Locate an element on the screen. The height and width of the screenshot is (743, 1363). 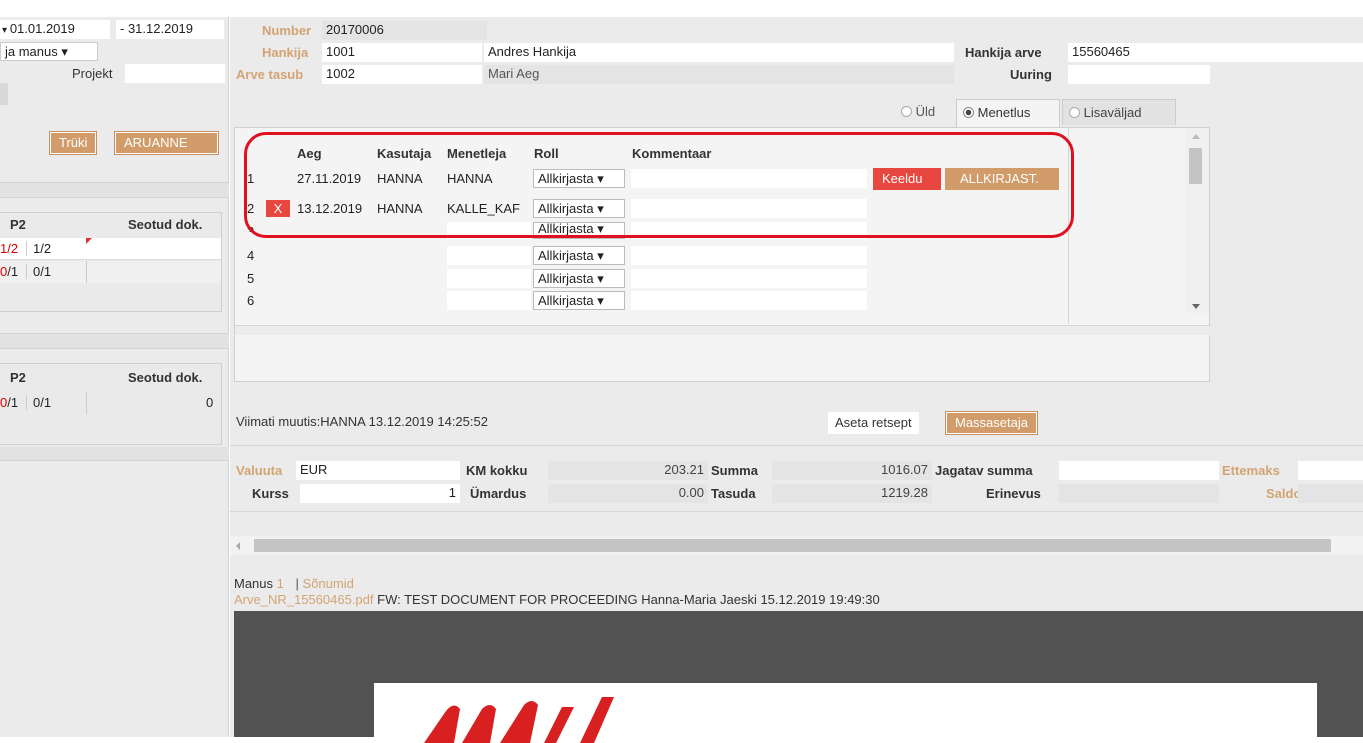
hankija-arve-input: 15560465 is located at coordinates (1215, 52).